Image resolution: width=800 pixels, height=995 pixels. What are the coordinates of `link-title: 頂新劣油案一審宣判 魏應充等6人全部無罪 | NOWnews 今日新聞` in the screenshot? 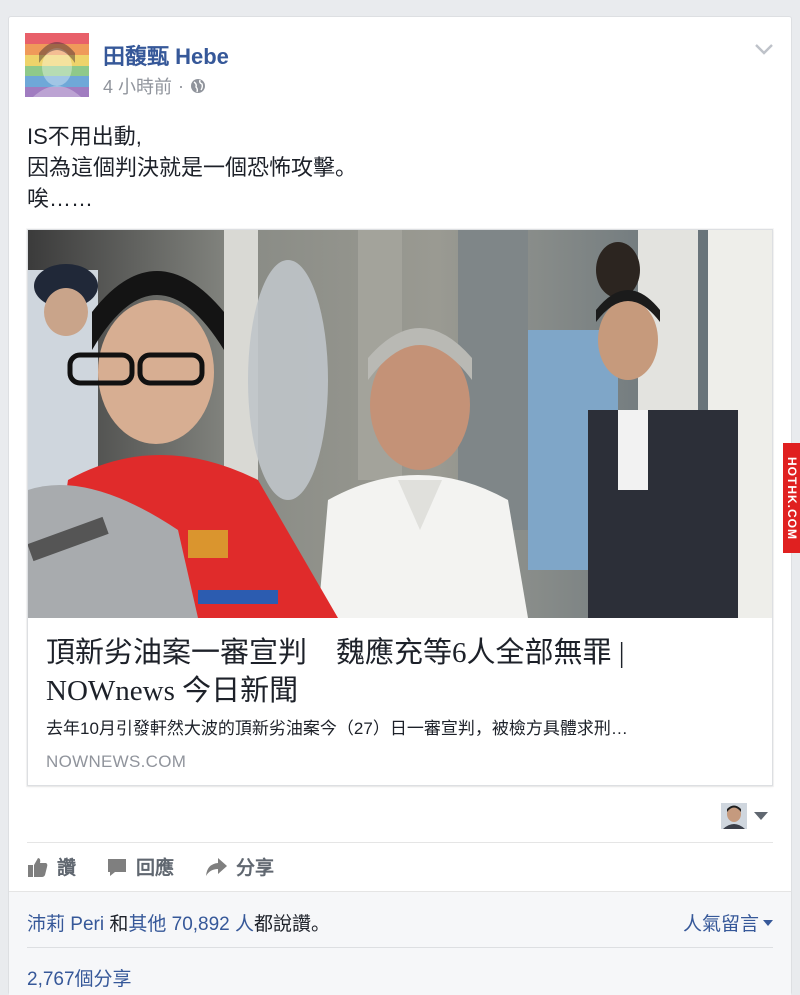 It's located at (402, 672).